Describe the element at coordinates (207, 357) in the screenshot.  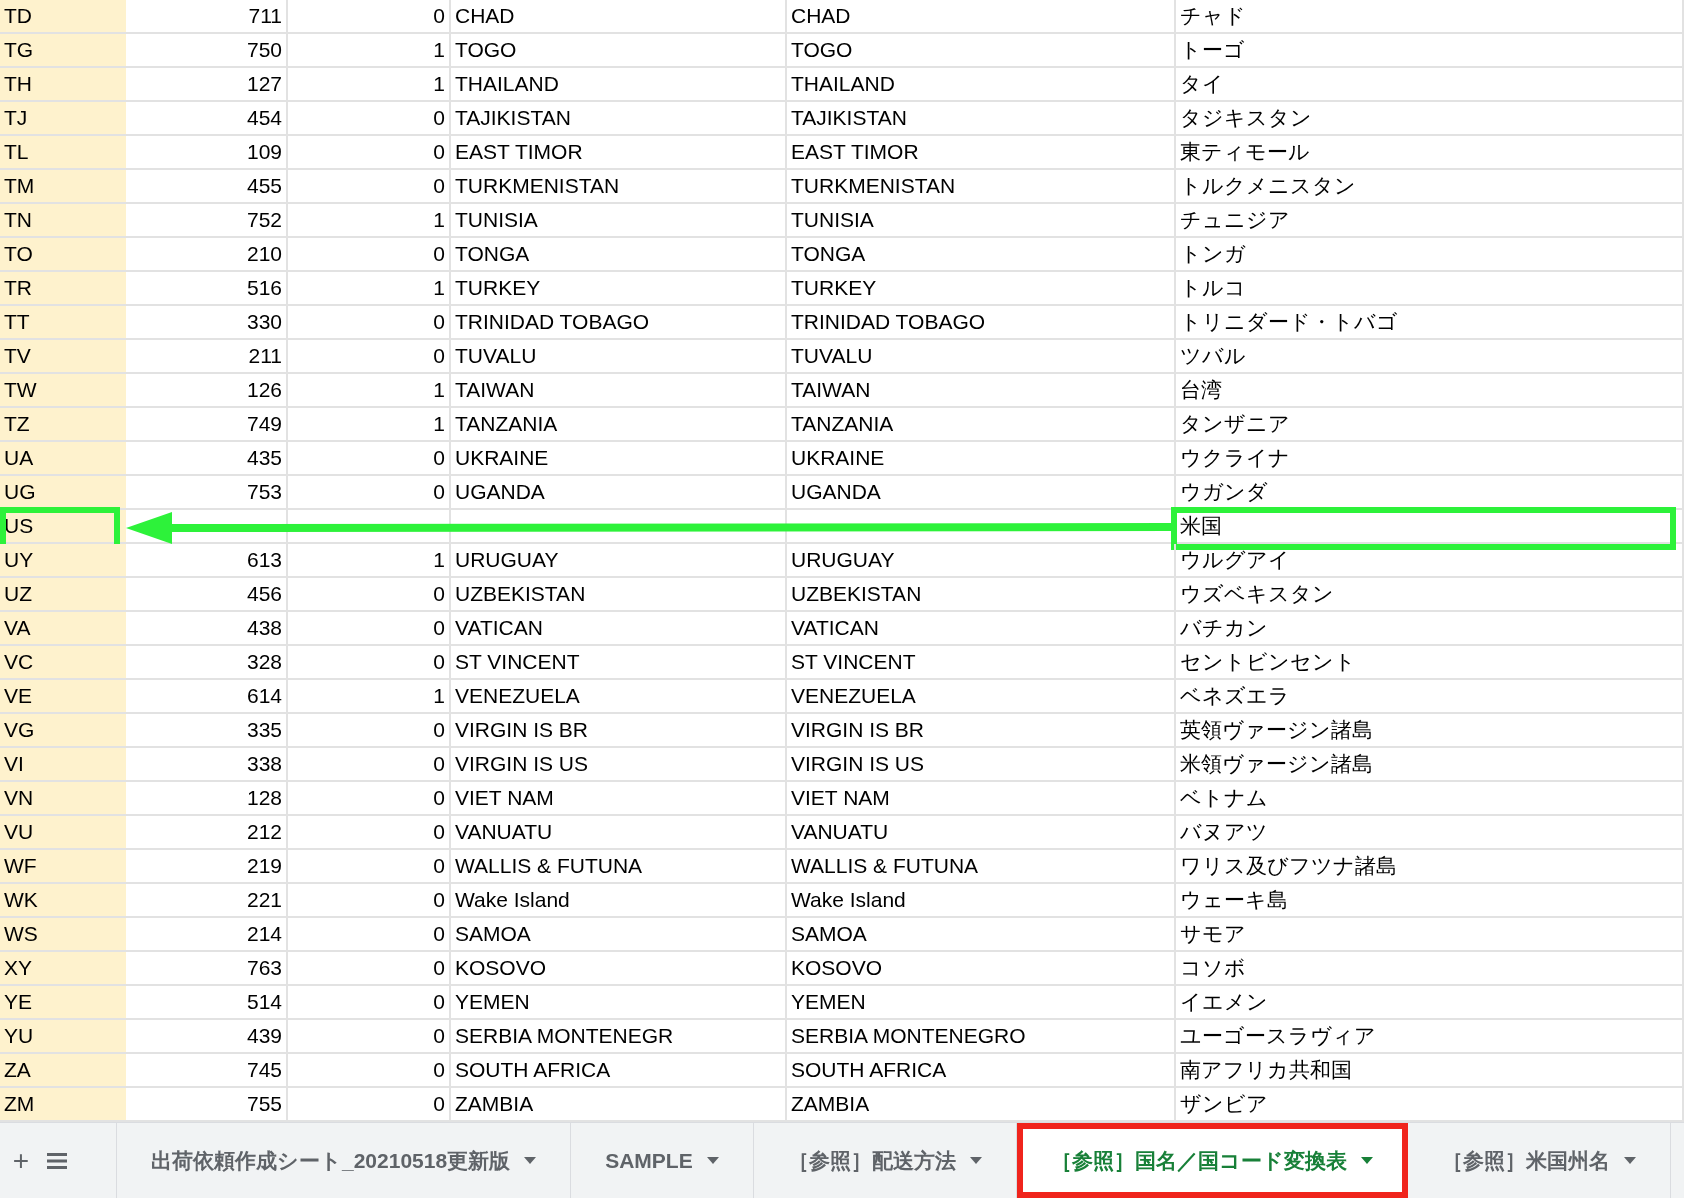
I see `table-cell: 211` at that location.